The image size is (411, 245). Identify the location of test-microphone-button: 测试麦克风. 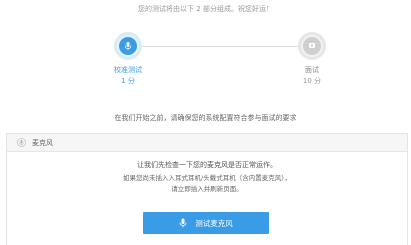
(206, 223).